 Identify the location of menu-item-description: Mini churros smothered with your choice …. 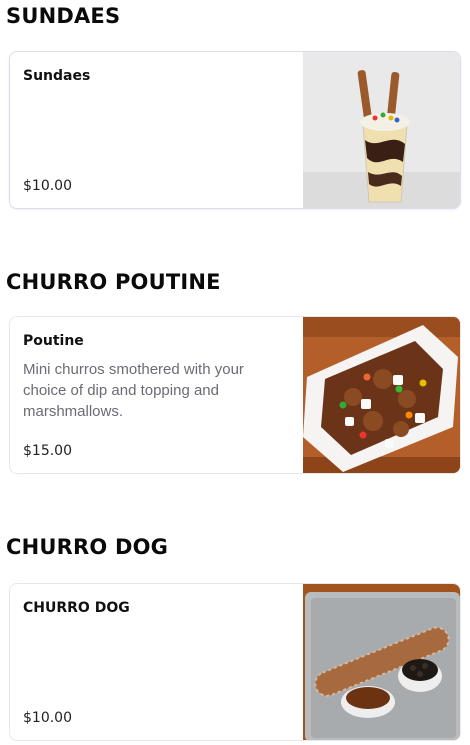
(133, 390).